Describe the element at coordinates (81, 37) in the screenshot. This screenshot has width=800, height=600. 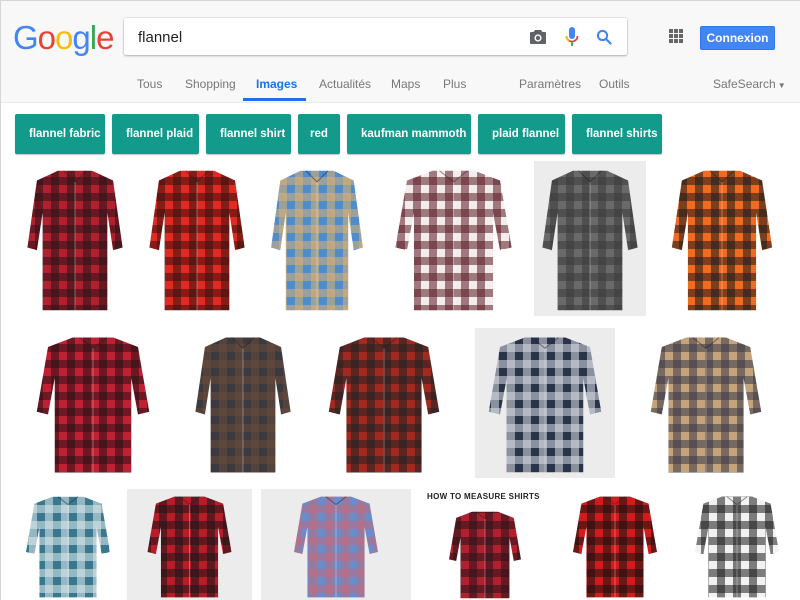
I see `logo-letter: g` at that location.